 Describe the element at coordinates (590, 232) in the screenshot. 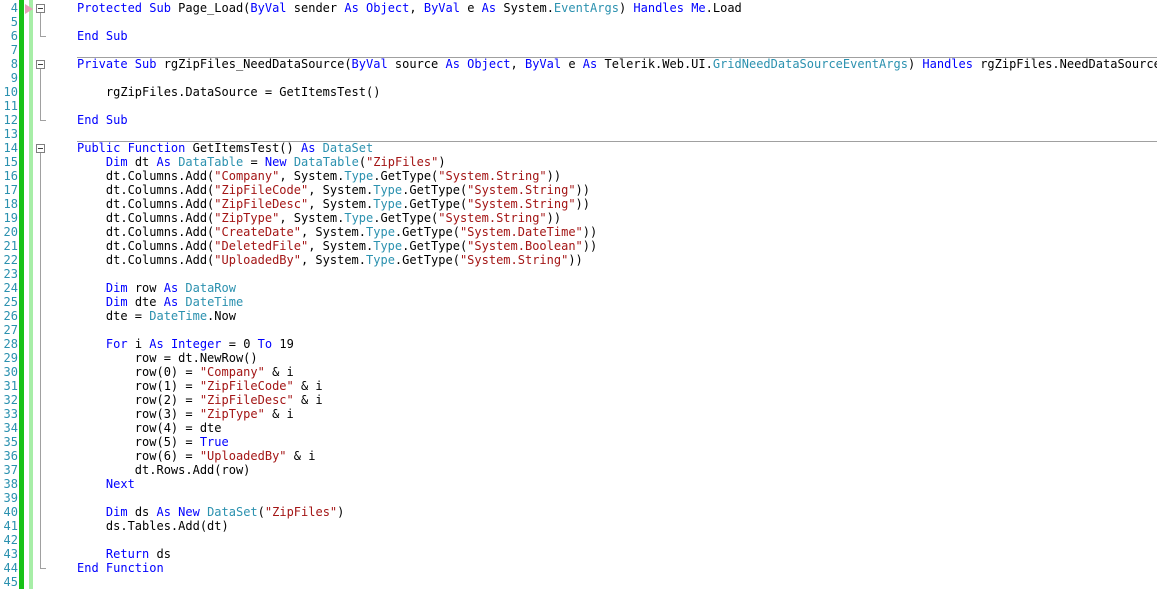

I see `code-token: ))` at that location.